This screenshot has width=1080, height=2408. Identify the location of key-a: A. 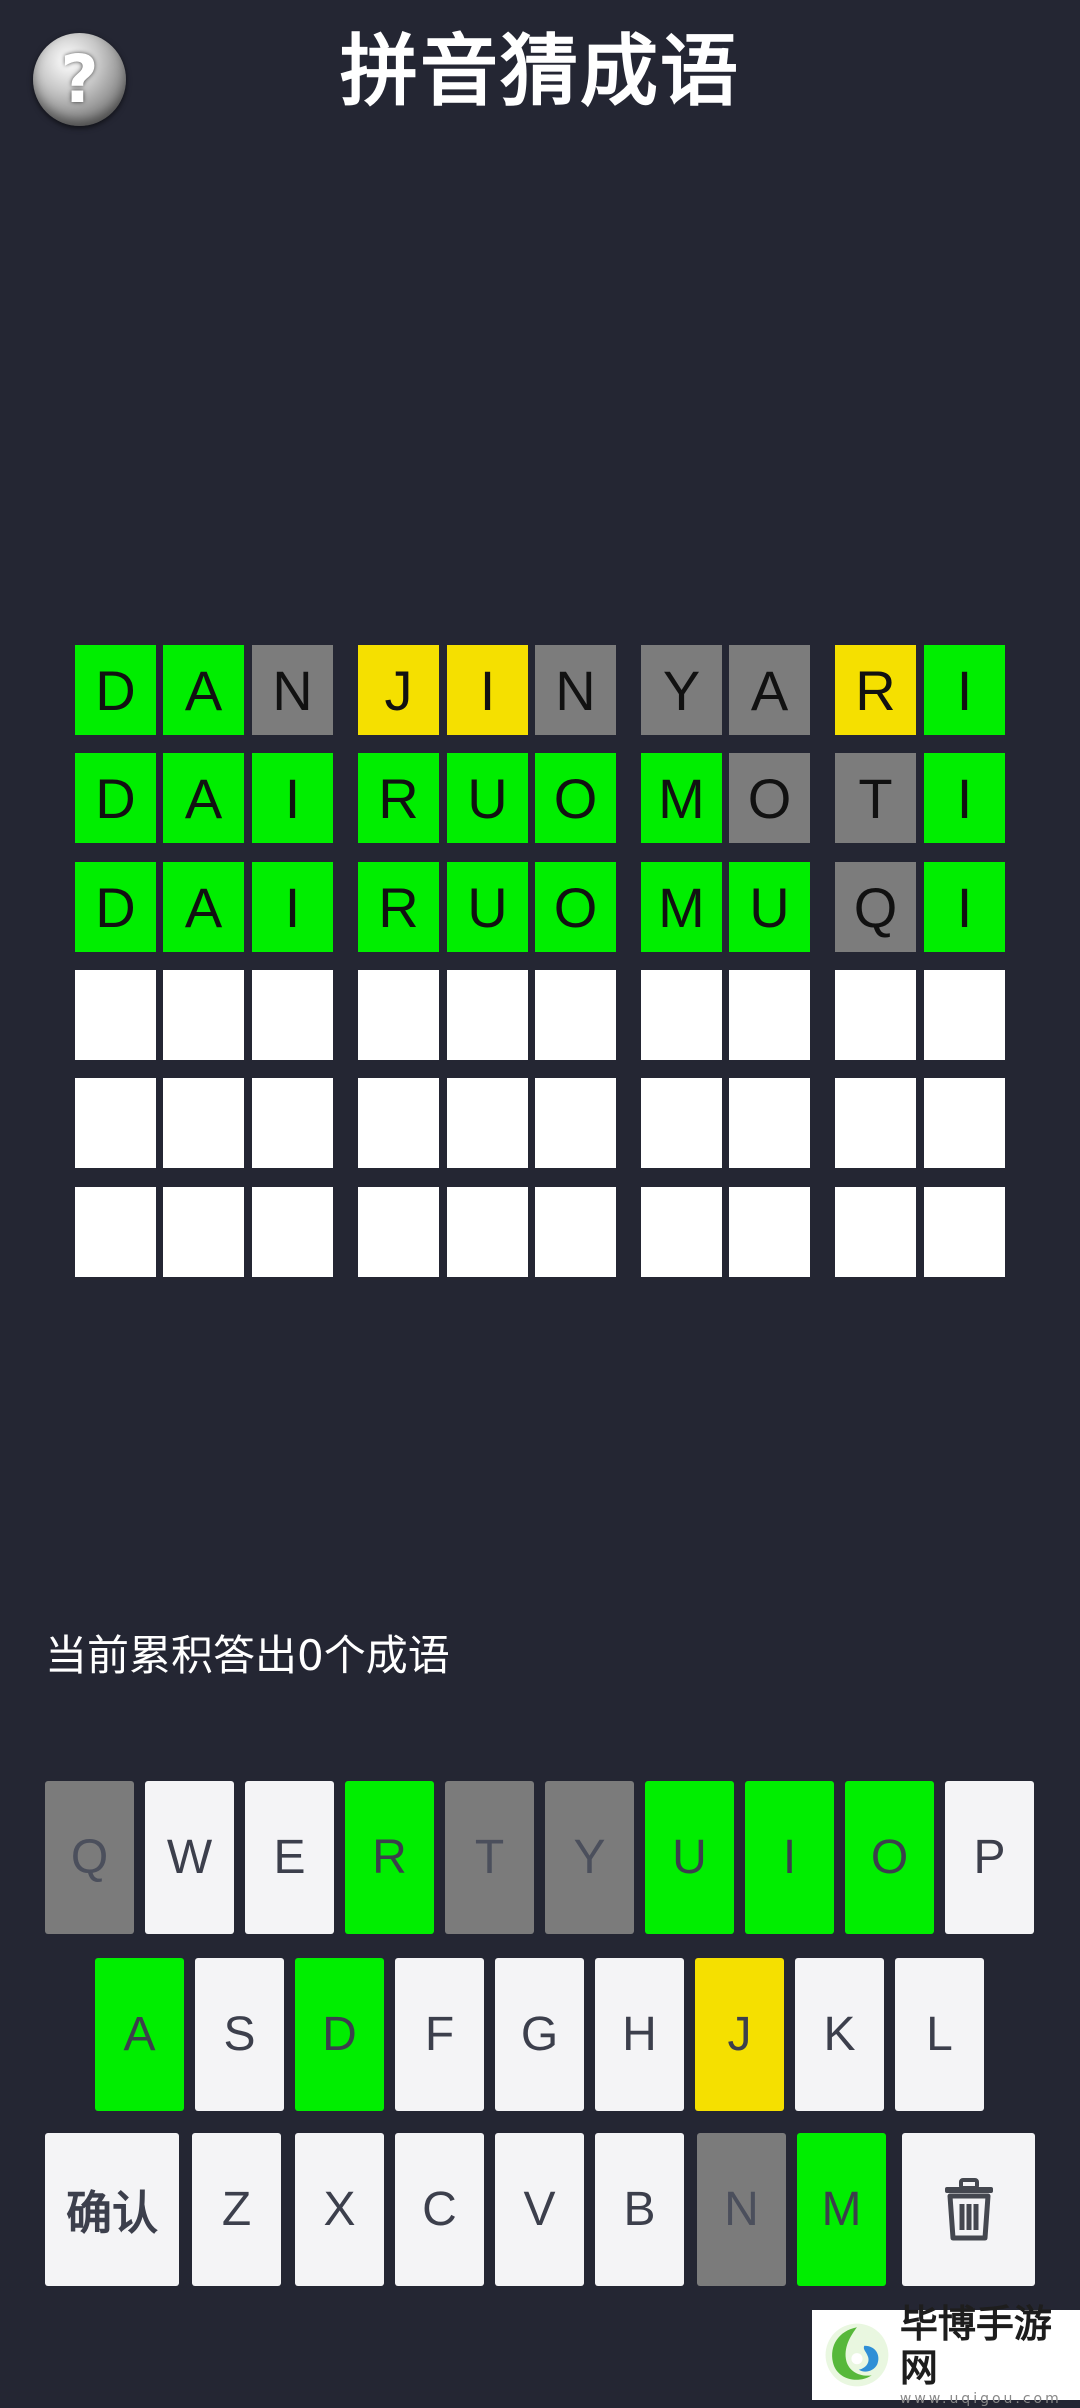
(139, 2034).